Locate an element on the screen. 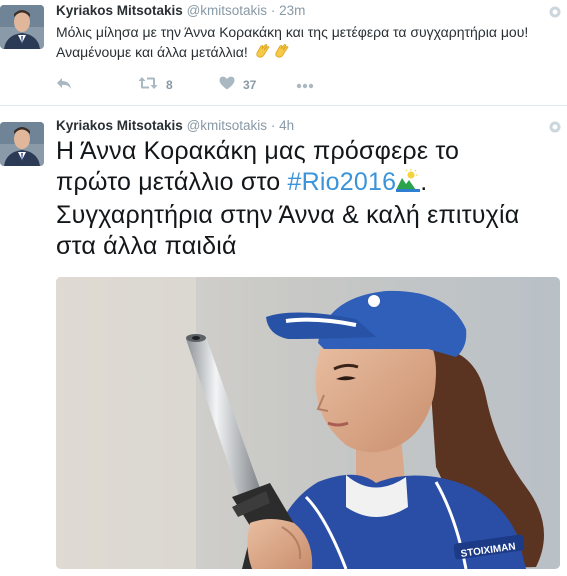 The height and width of the screenshot is (576, 567). heart-icon is located at coordinates (227, 85).